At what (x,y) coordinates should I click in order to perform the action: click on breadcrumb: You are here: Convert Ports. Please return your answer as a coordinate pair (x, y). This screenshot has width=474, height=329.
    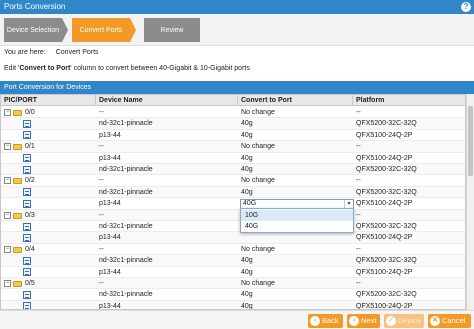
    Looking at the image, I should click on (51, 52).